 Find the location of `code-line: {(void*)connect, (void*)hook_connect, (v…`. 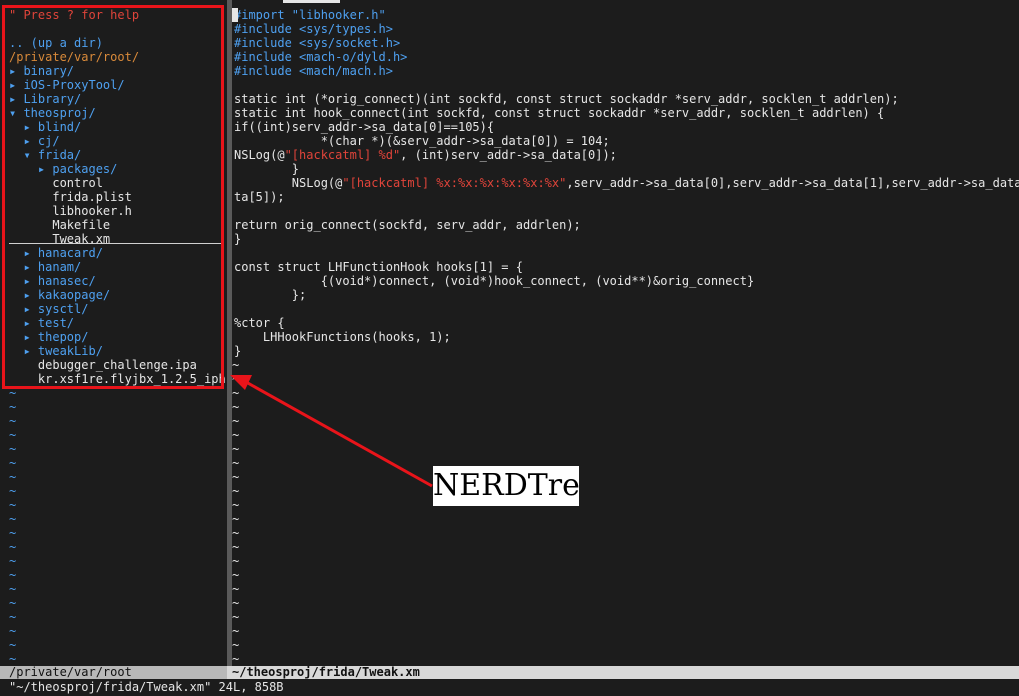

code-line: {(void*)connect, (void*)hook_connect, (v… is located at coordinates (626, 281).